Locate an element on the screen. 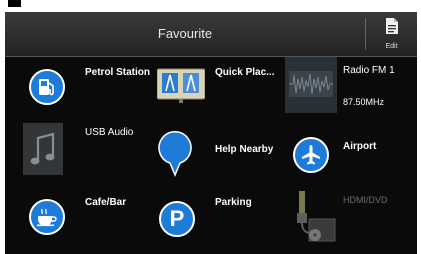  edit-label: Edit is located at coordinates (391, 46).